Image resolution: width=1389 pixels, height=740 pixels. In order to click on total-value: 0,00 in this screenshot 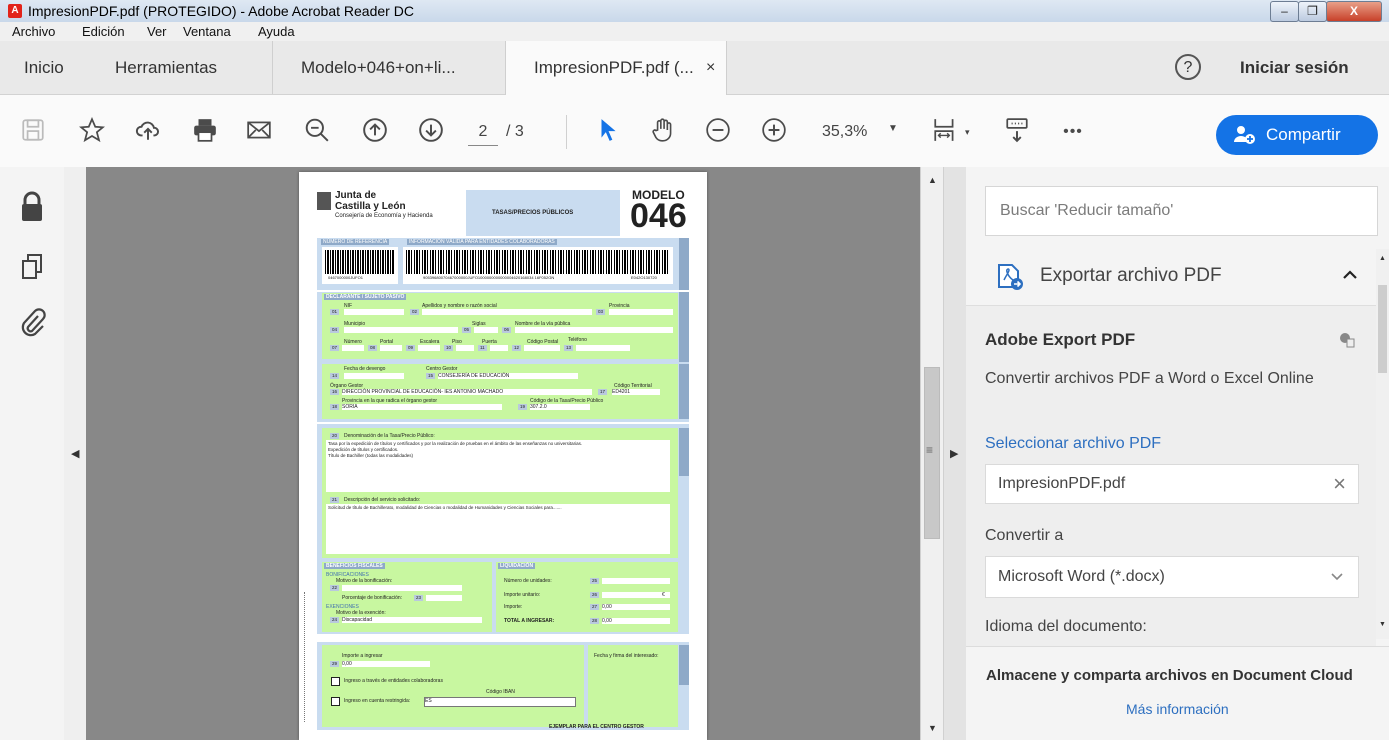, I will do `click(636, 621)`.